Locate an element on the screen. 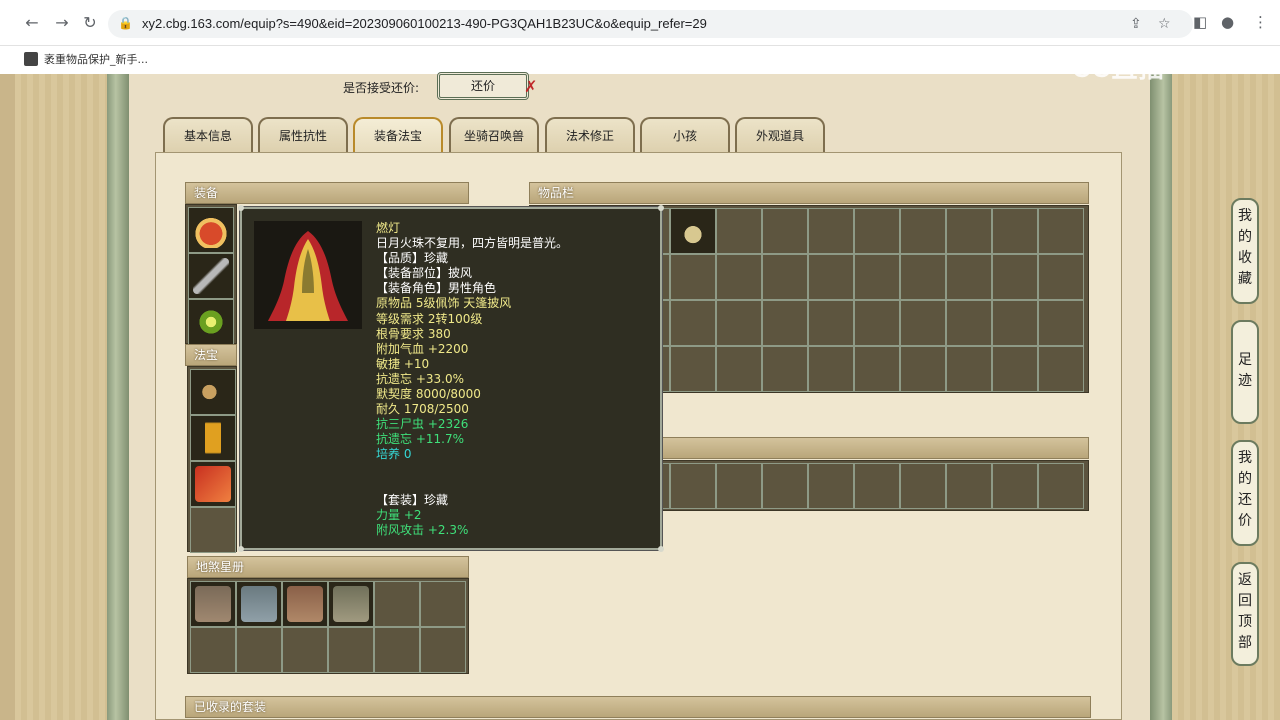 The width and height of the screenshot is (1280, 720). tab-basic-info: 基本信息 is located at coordinates (208, 135).